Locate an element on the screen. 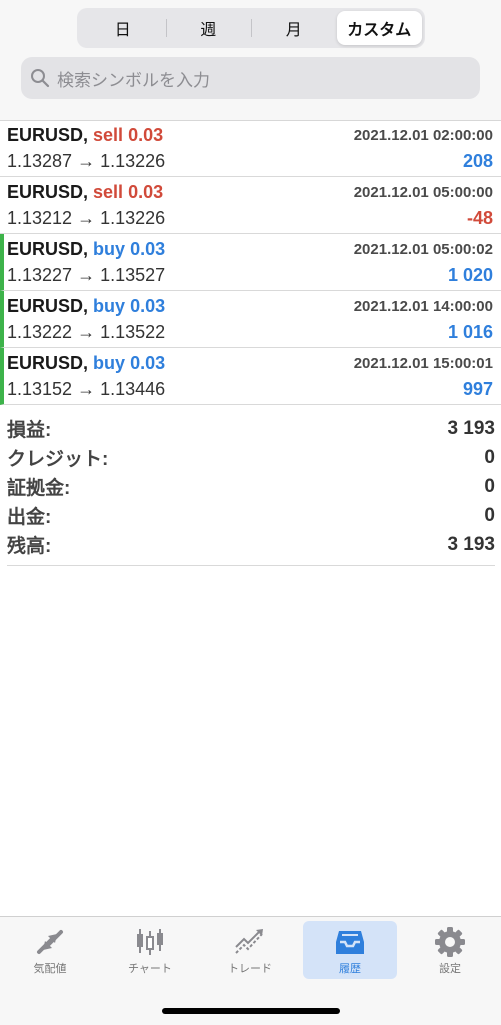 The height and width of the screenshot is (1025, 501). search-placeholder: 検索シンボルを入力 is located at coordinates (133, 80).